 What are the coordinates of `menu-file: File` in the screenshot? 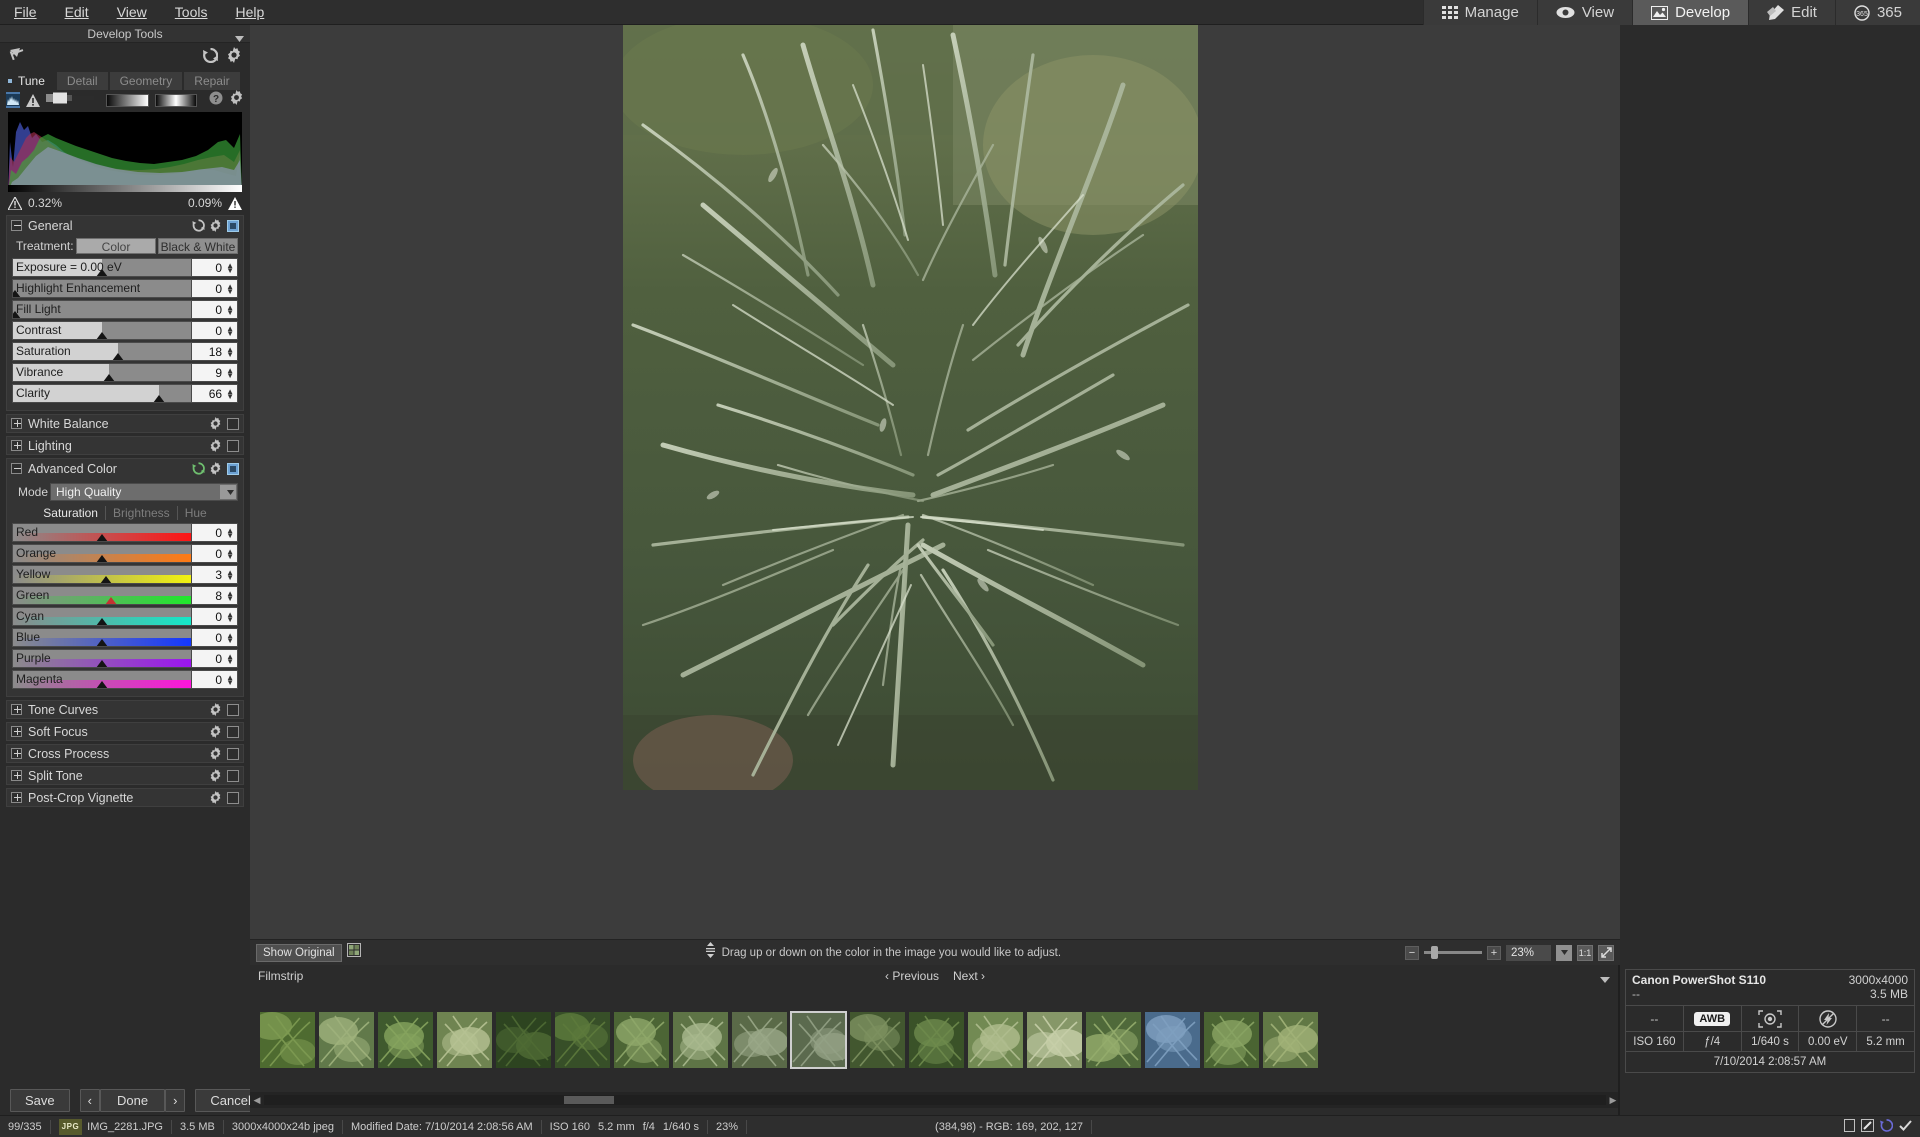 It's located at (25, 12).